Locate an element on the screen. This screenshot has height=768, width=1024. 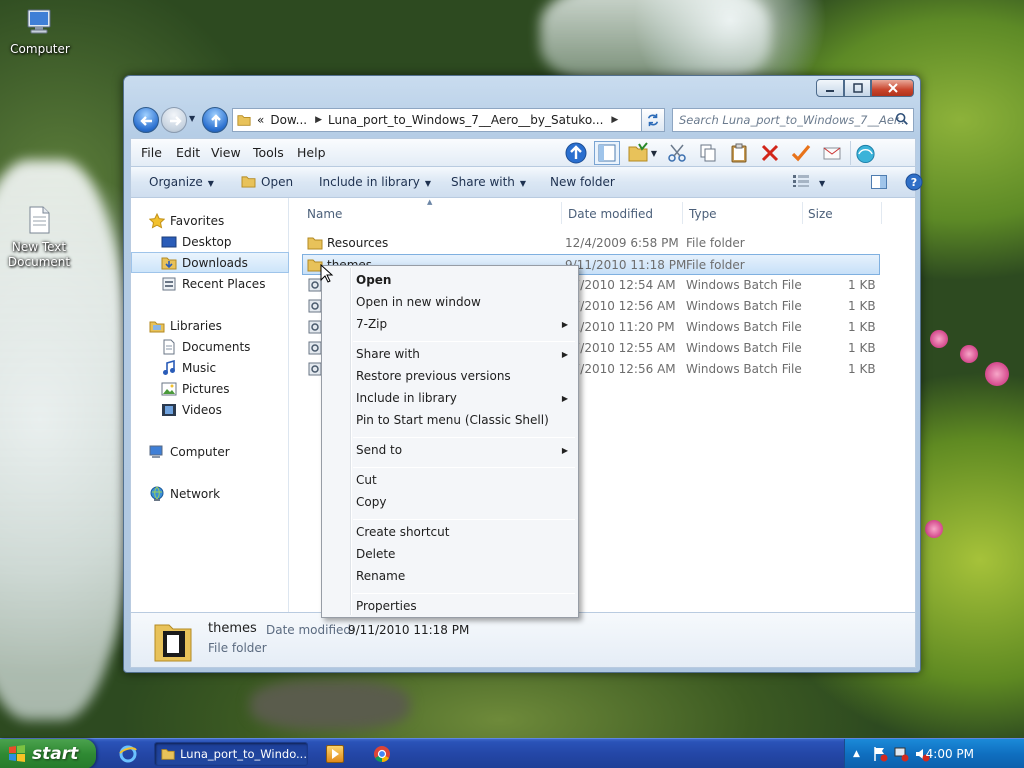
back-button is located at coordinates (146, 120).